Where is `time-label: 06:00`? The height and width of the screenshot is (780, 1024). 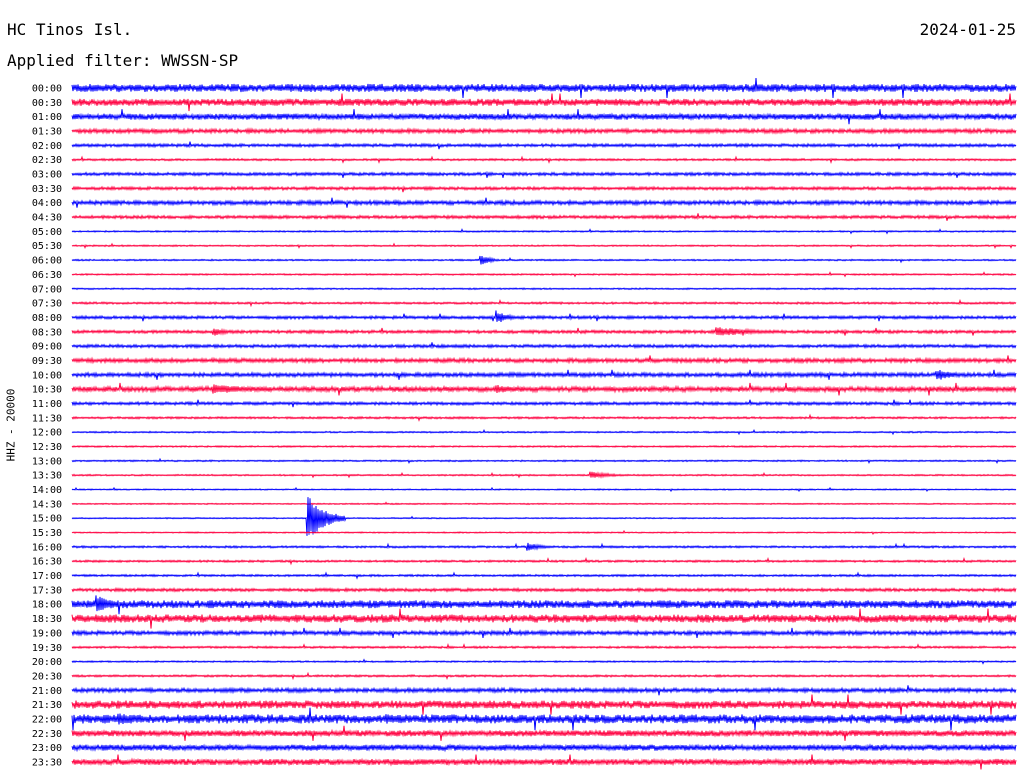
time-label: 06:00 is located at coordinates (47, 261).